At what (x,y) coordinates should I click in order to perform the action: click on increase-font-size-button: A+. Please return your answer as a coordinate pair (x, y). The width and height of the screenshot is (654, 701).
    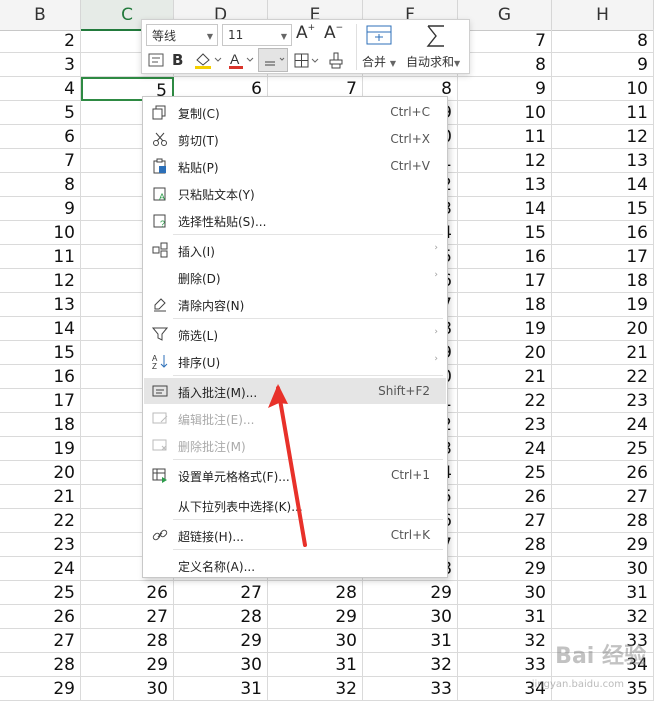
    Looking at the image, I should click on (307, 34).